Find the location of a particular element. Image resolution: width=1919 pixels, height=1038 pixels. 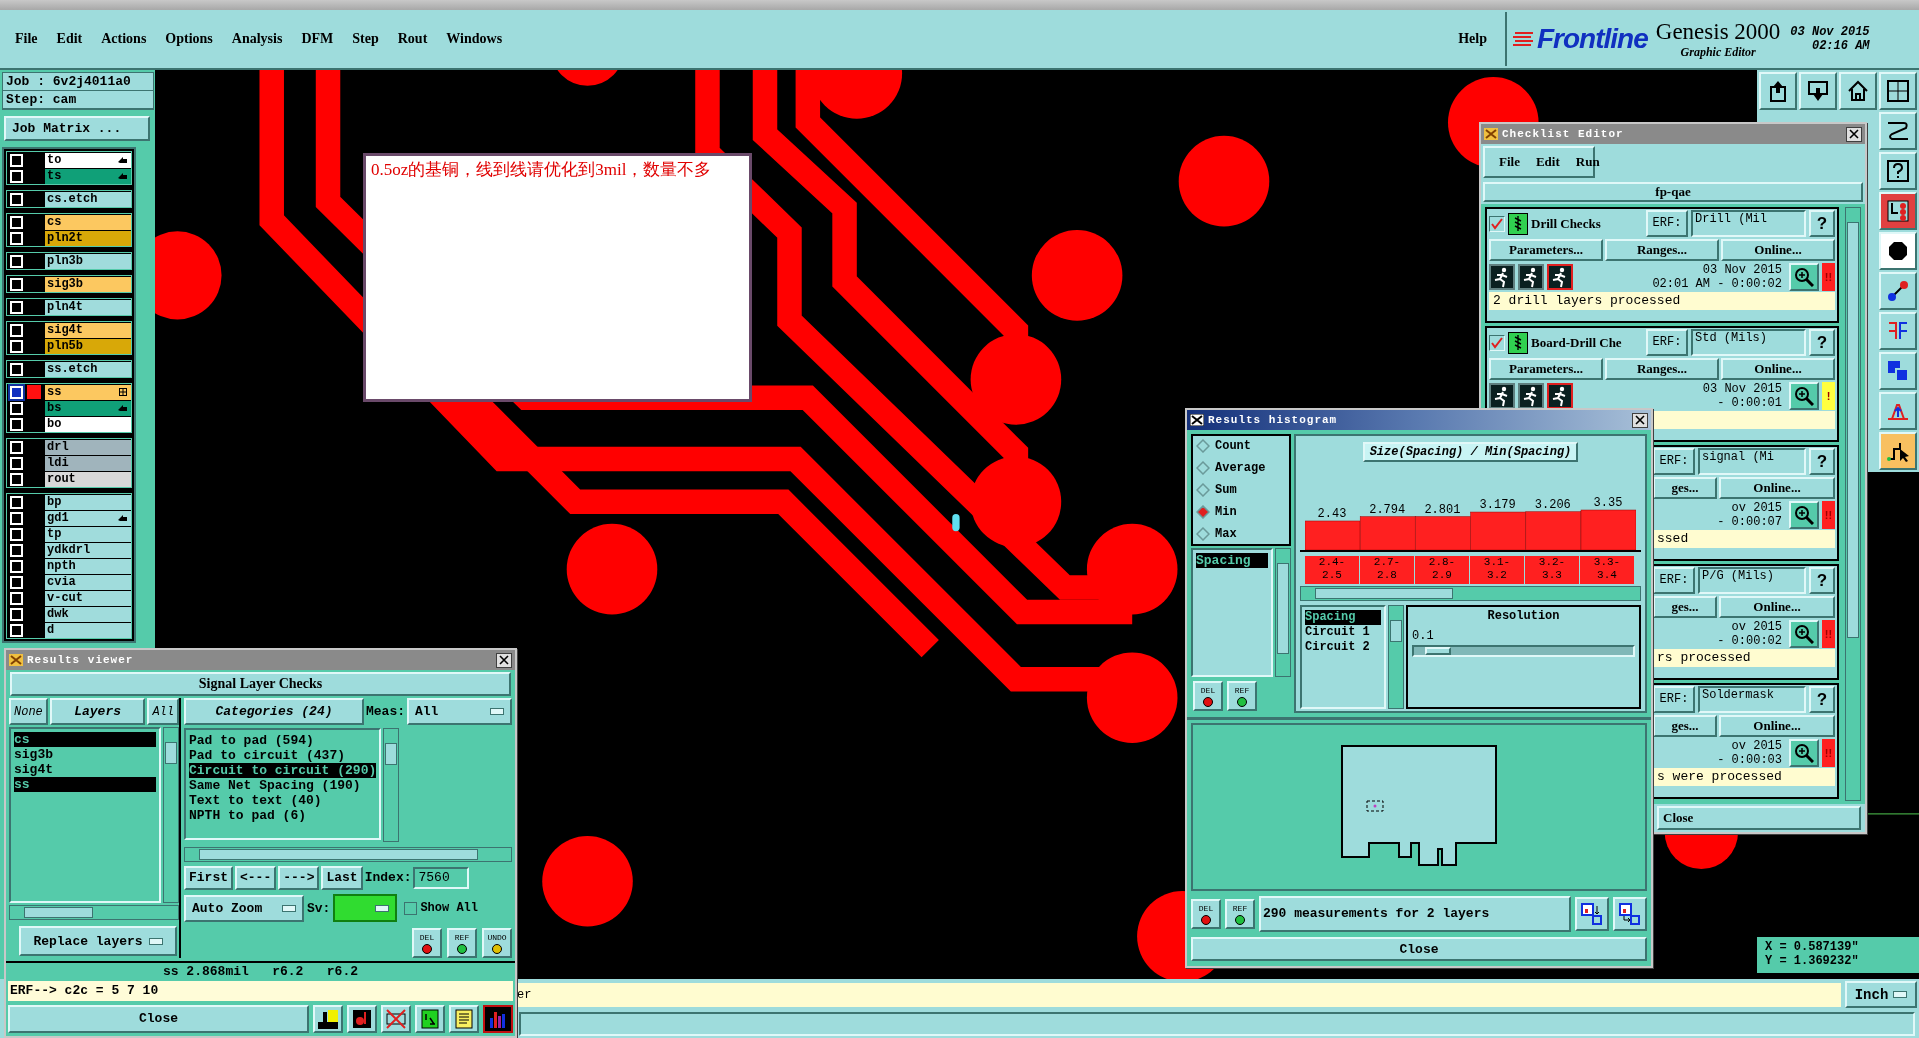

layer-name: bp is located at coordinates (88, 502).